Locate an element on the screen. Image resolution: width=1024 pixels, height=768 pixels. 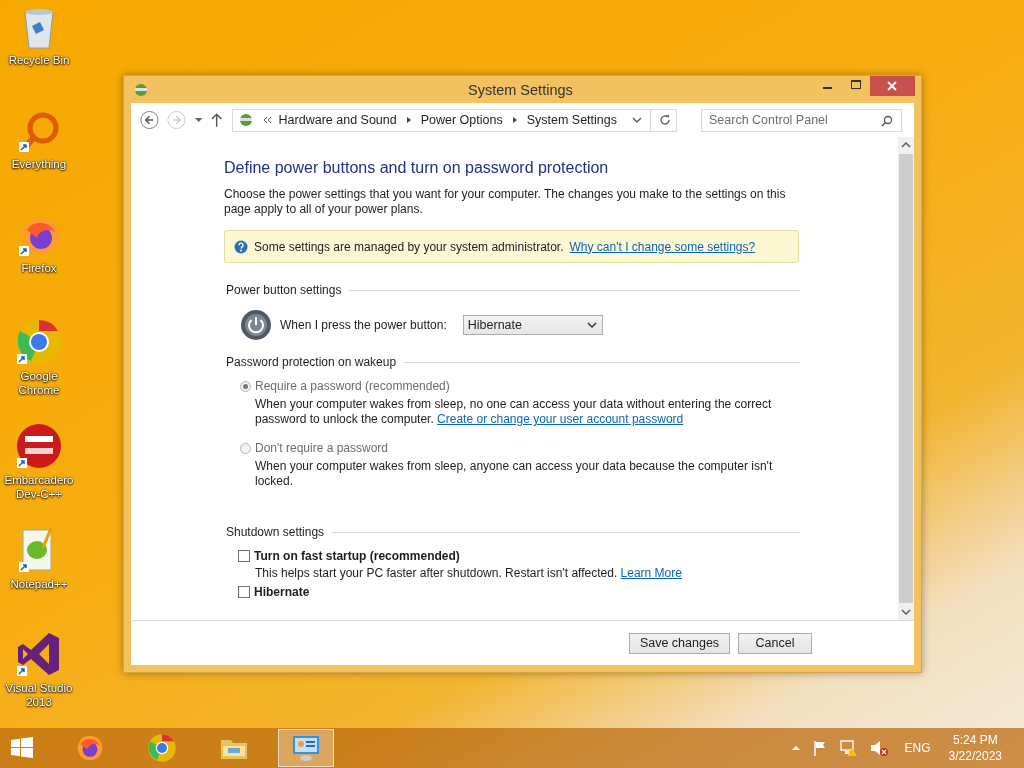
address-bar: Hardware and Sound Power Options System Settings is located at coordinates (454, 120).